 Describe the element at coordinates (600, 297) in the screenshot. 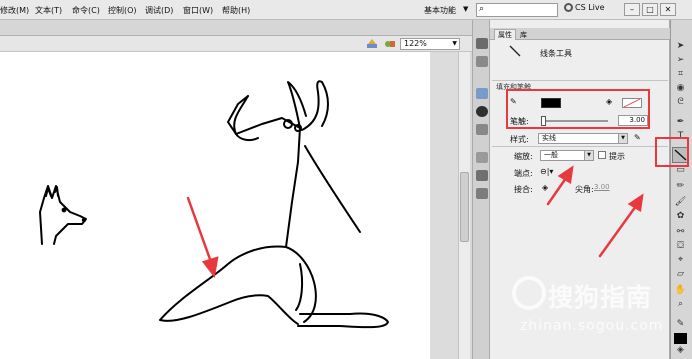

I see `watermark-text: 搜狗指南` at that location.